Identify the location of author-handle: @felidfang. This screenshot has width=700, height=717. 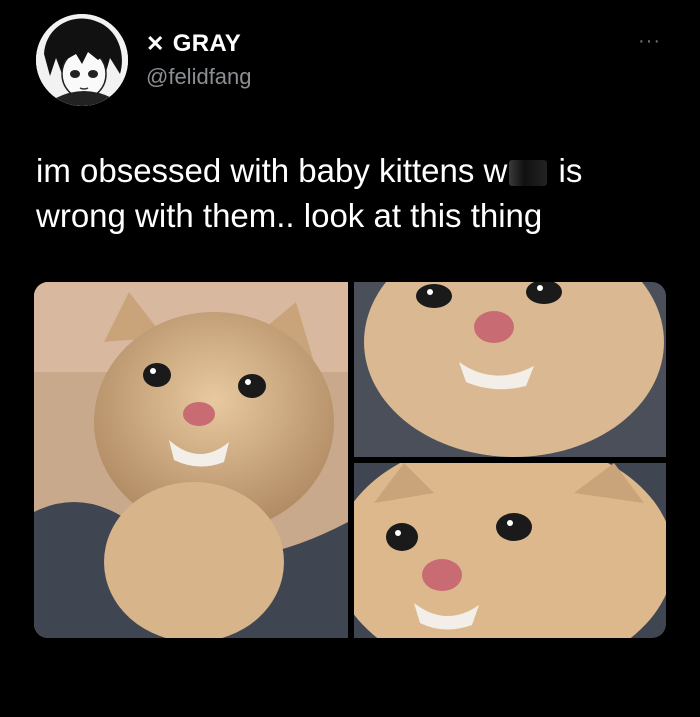
(199, 77).